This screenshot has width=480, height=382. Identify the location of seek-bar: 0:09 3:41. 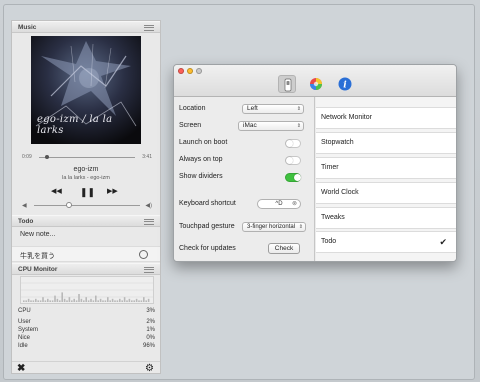
(87, 158).